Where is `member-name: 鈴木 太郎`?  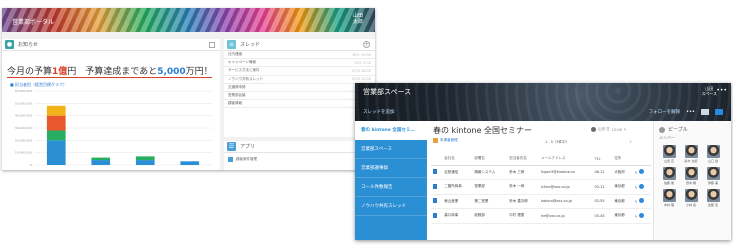 member-name: 鈴木 太郎 is located at coordinates (691, 161).